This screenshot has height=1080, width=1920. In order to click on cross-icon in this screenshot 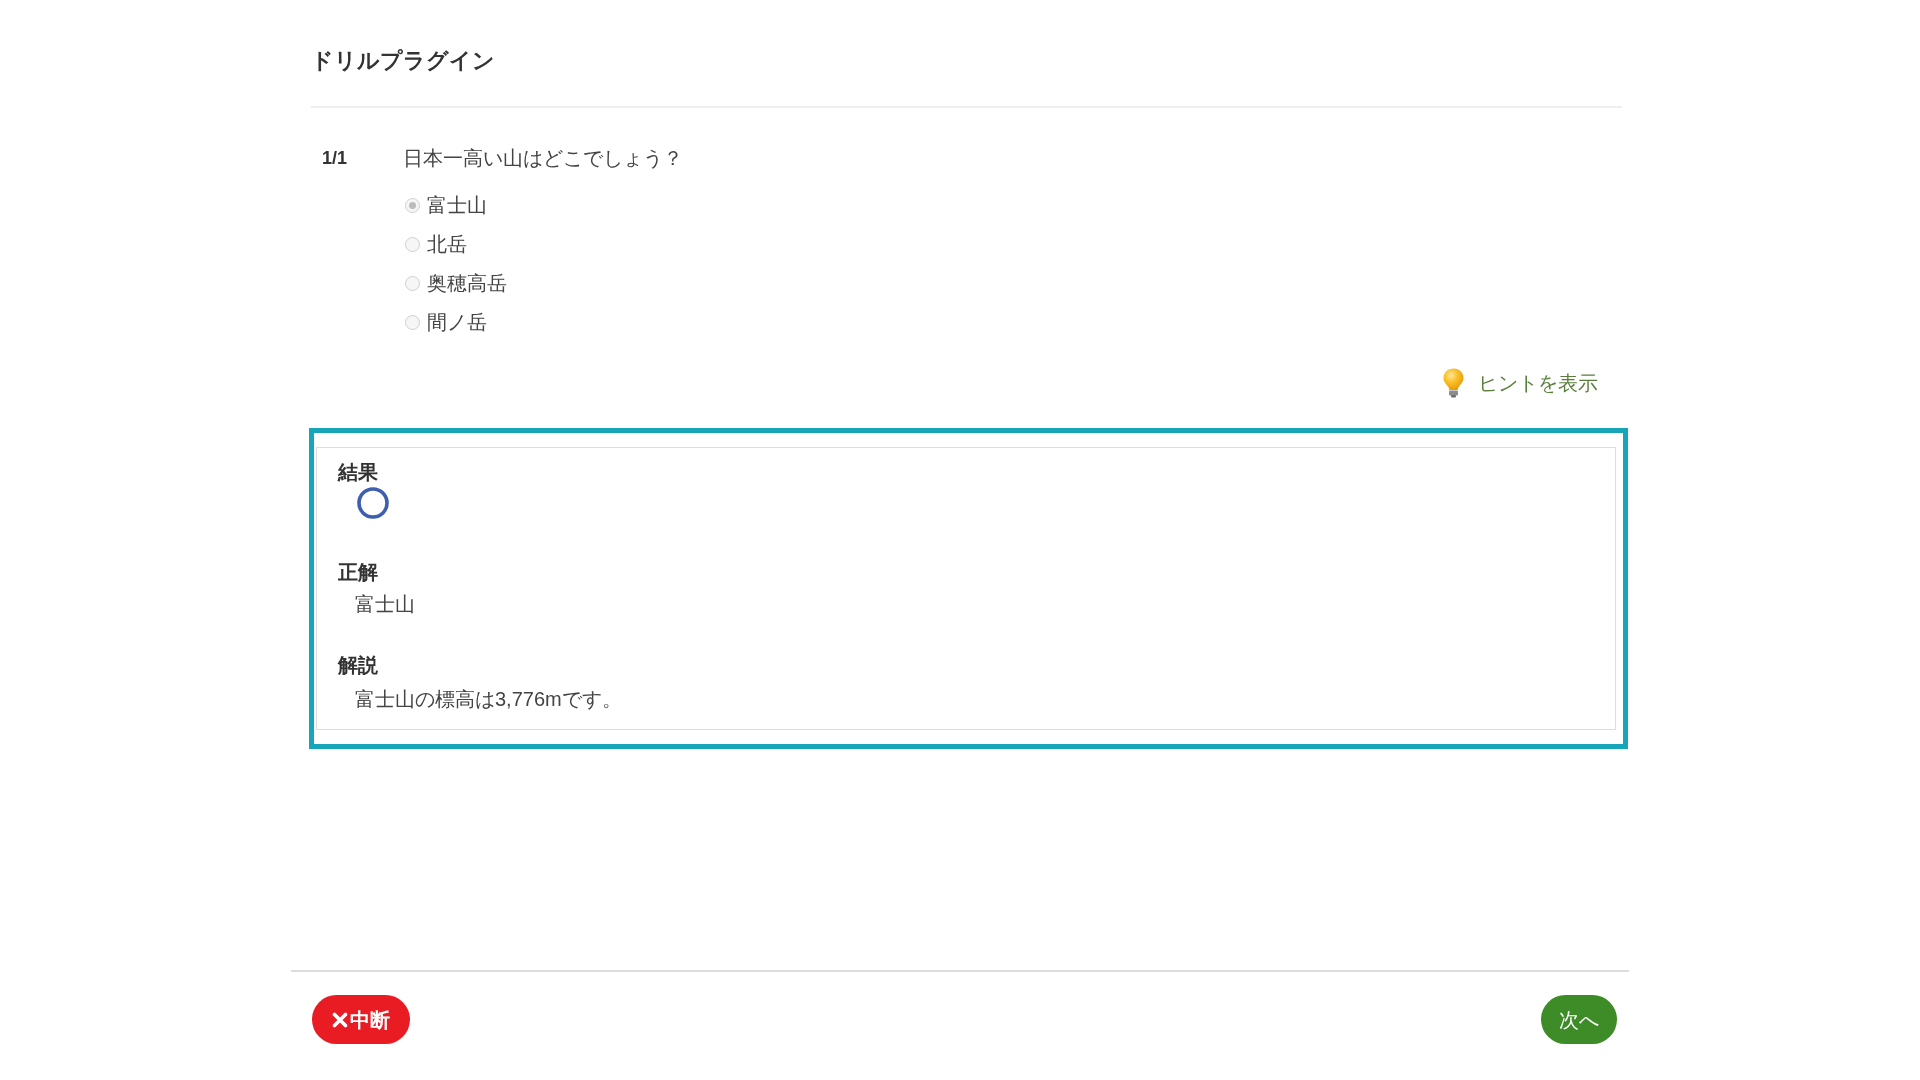, I will do `click(340, 1019)`.